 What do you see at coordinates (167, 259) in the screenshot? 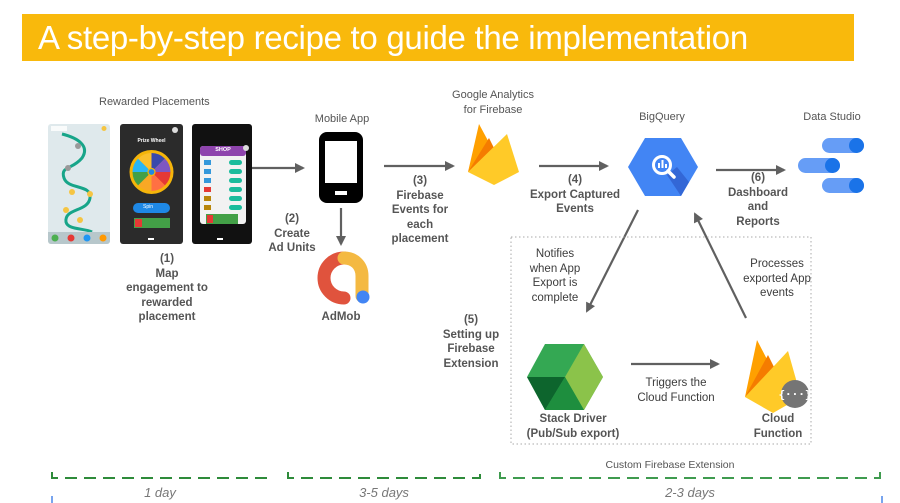
I see `step1-number: (1)` at bounding box center [167, 259].